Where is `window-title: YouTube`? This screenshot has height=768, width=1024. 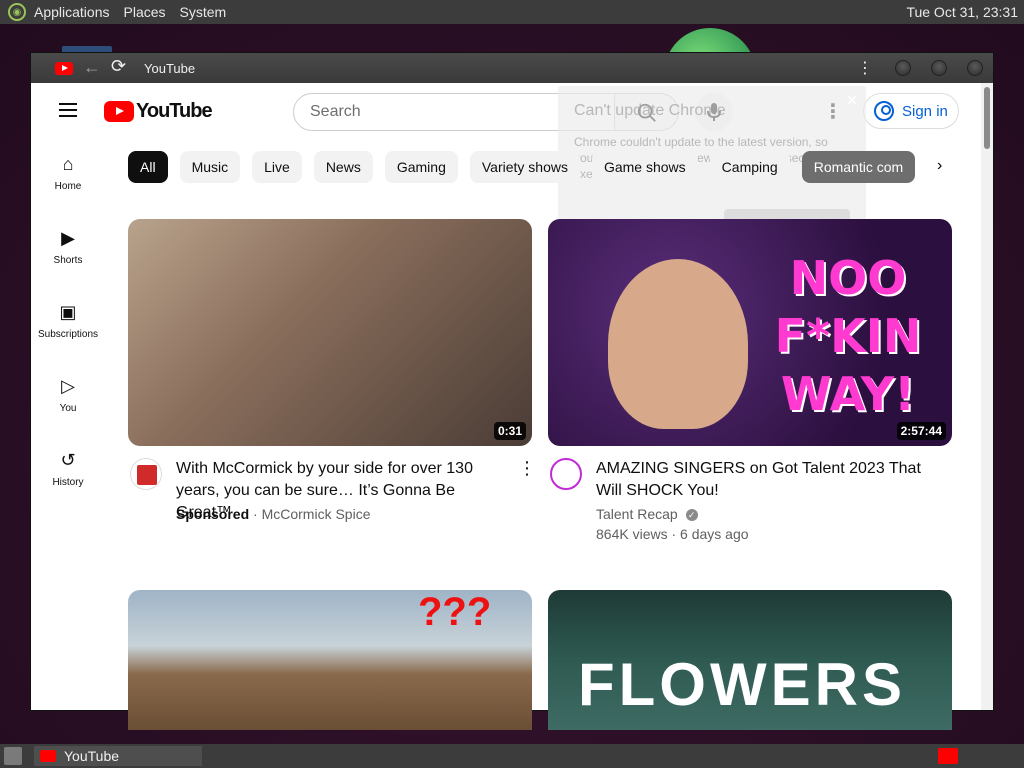
window-title: YouTube is located at coordinates (170, 68).